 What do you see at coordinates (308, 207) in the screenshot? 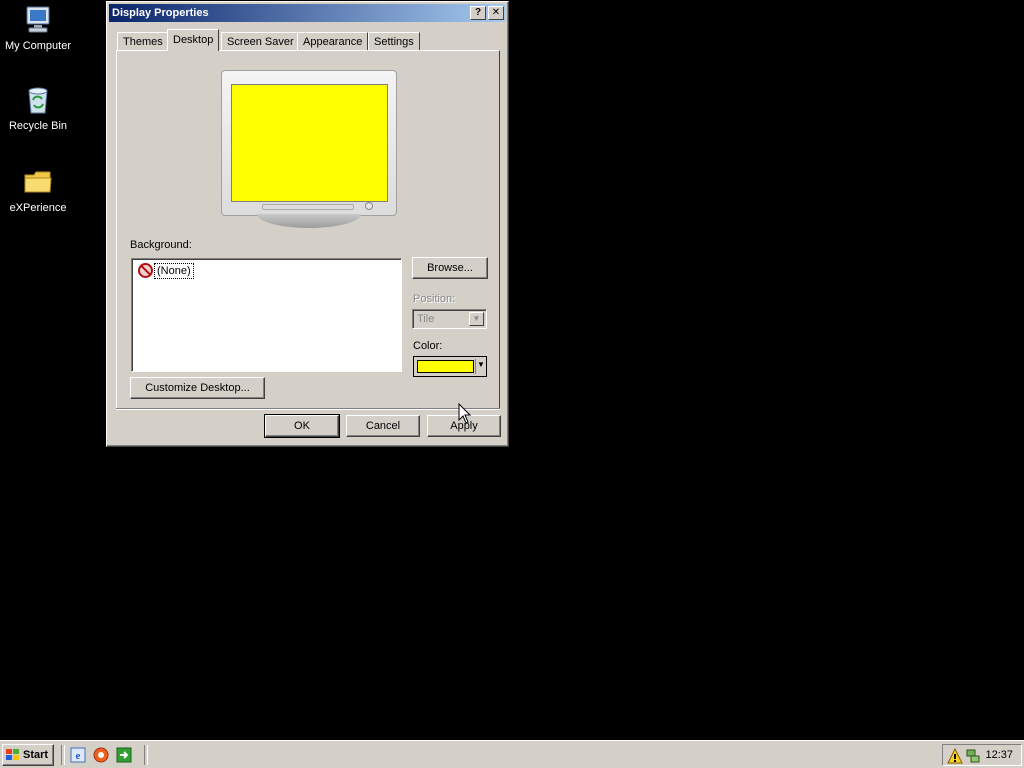
I see `monitor-slot` at bounding box center [308, 207].